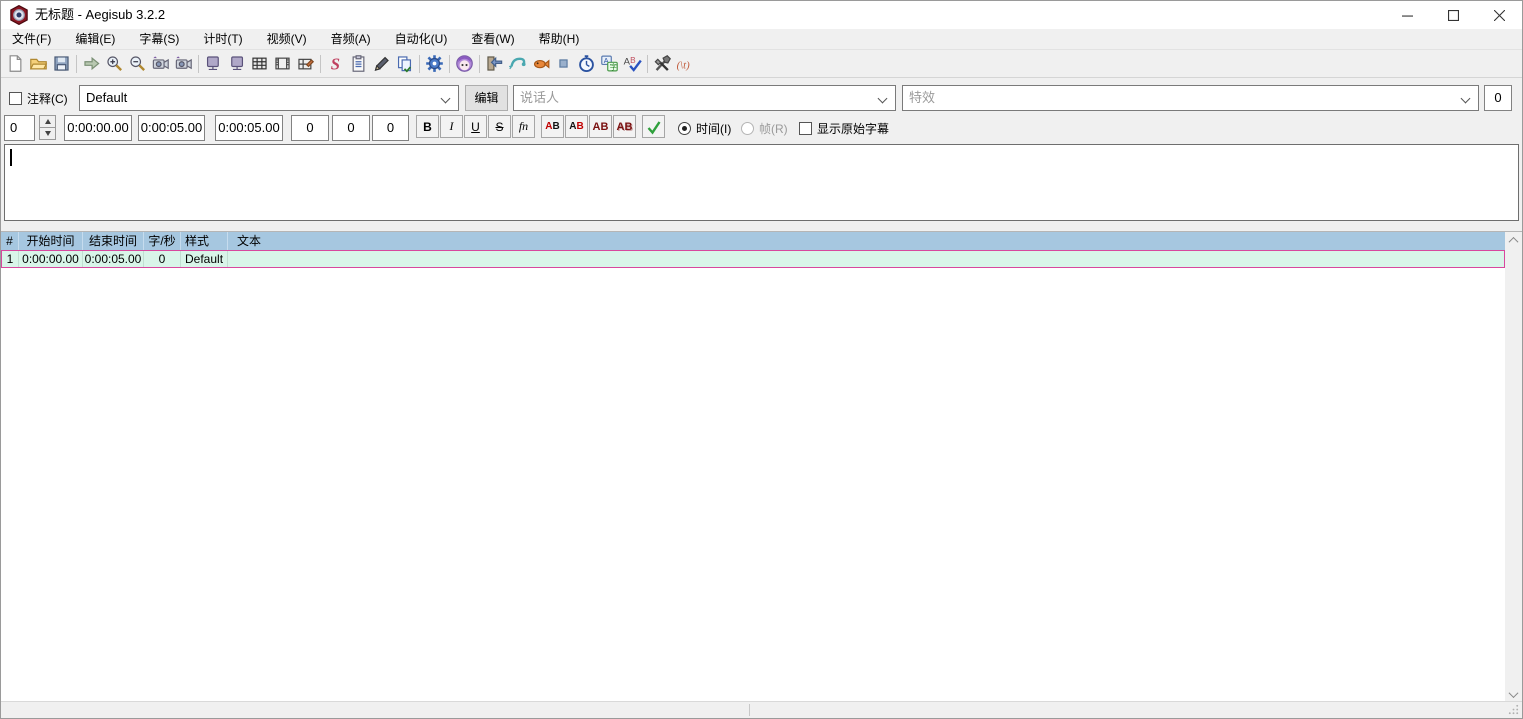 This screenshot has width=1523, height=719. I want to click on menu-view: 查看(W), so click(492, 39).